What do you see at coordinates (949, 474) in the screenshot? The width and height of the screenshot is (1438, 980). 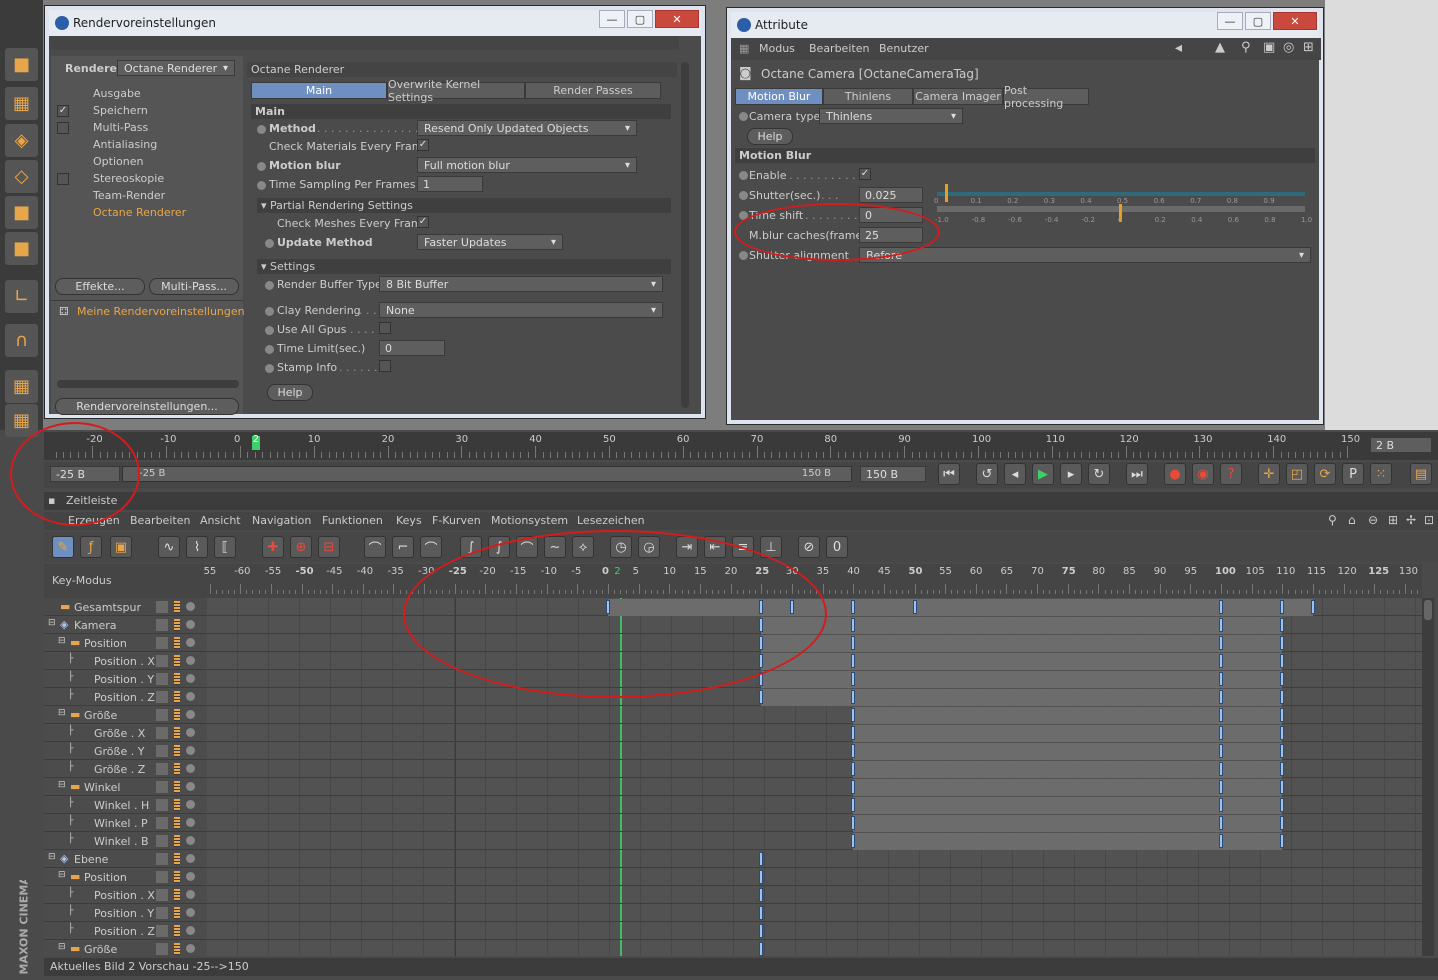 I see `goto-start-icon: ⏮` at bounding box center [949, 474].